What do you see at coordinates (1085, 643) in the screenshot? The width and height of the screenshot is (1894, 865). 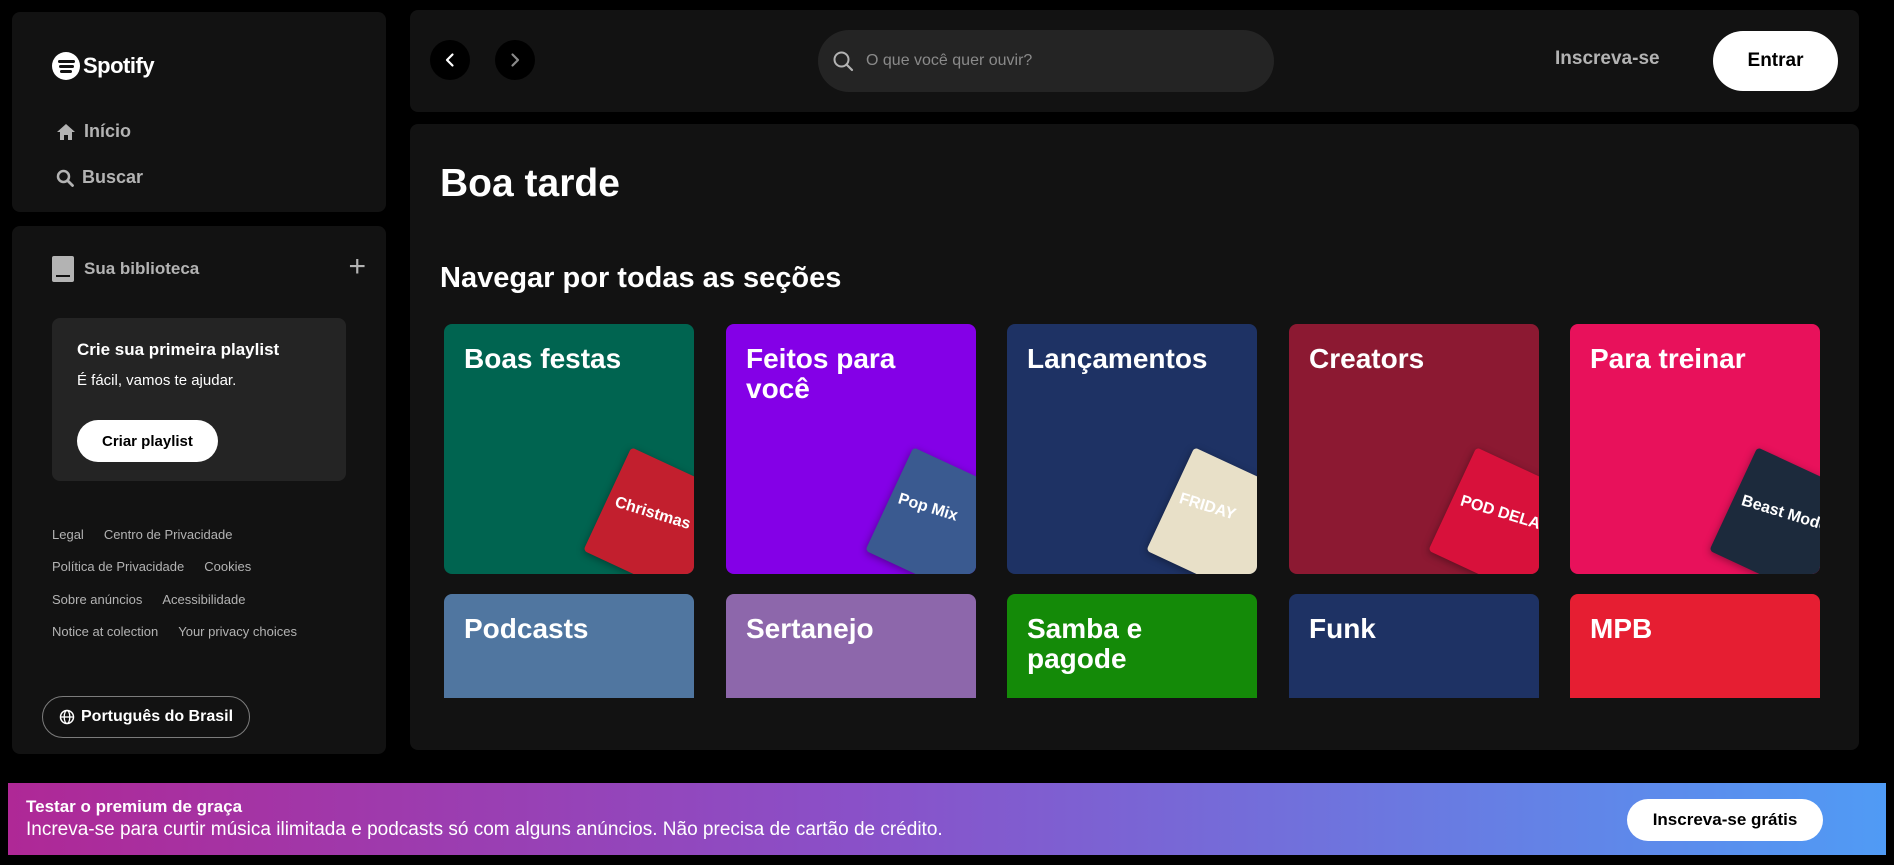 I see `category-tile-label: Samba e pagode` at bounding box center [1085, 643].